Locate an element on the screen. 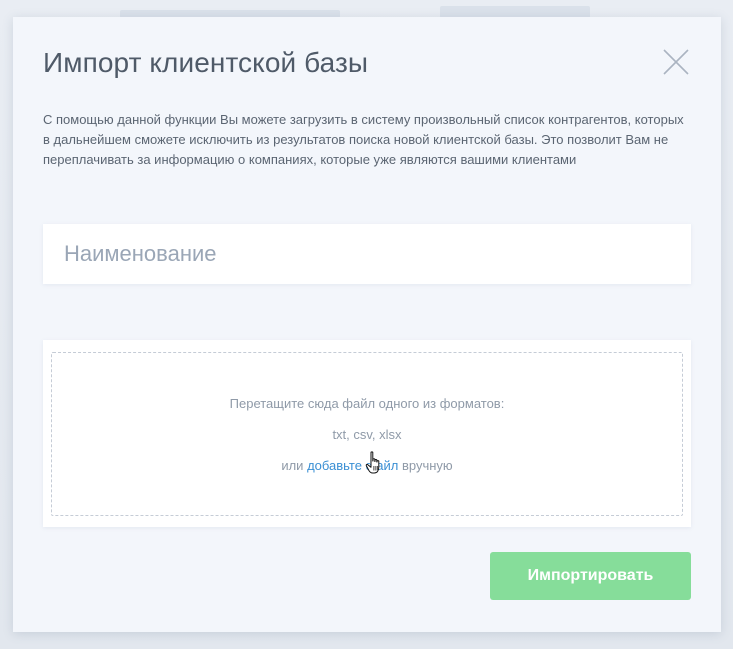  dropzone-formats: txt, csv, xlsx is located at coordinates (367, 434).